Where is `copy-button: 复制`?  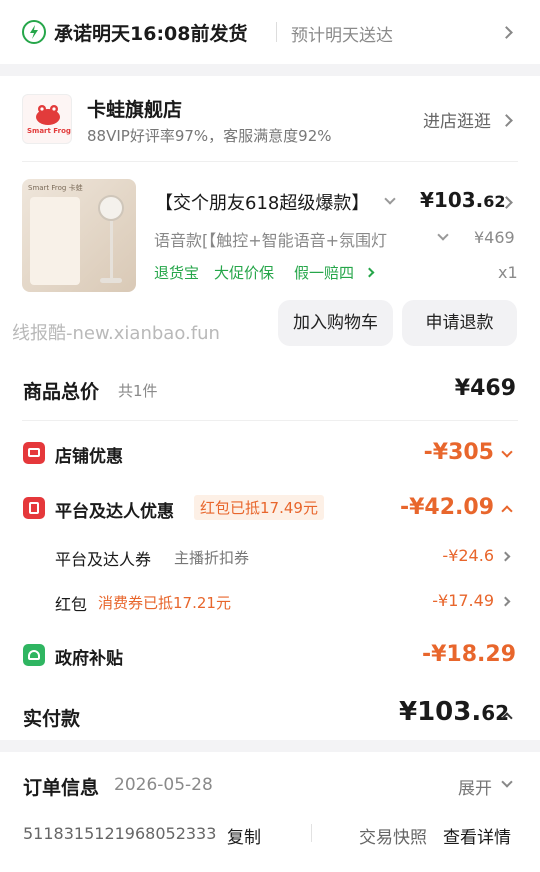
copy-button: 复制 is located at coordinates (244, 835).